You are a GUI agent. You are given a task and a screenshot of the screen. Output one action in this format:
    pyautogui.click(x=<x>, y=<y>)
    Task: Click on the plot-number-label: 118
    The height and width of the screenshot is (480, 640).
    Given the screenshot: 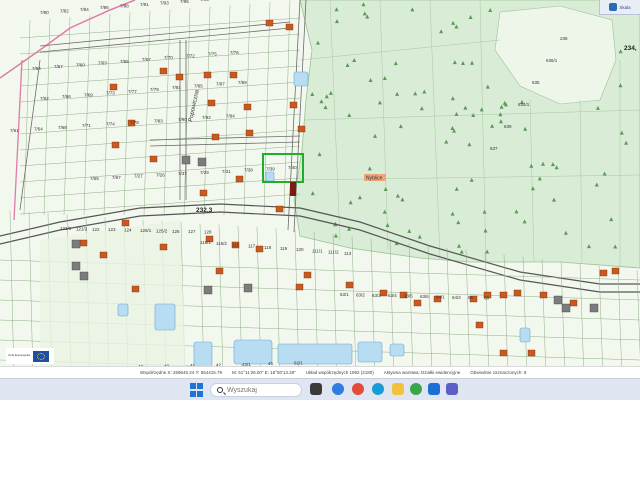 What is the action you would take?
    pyautogui.click(x=268, y=247)
    